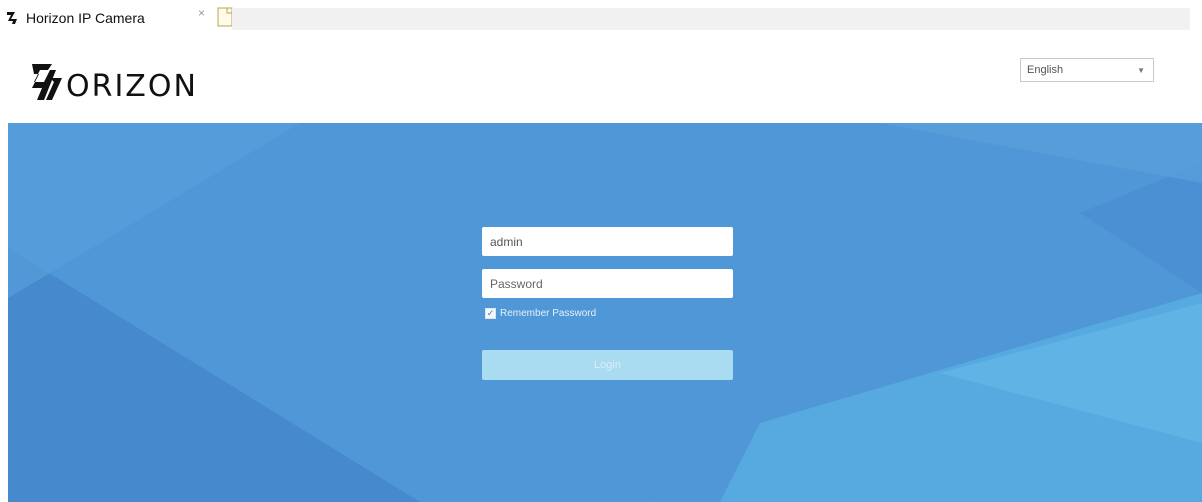 Image resolution: width=1202 pixels, height=502 pixels. I want to click on horizon-favicon-icon, so click(12, 18).